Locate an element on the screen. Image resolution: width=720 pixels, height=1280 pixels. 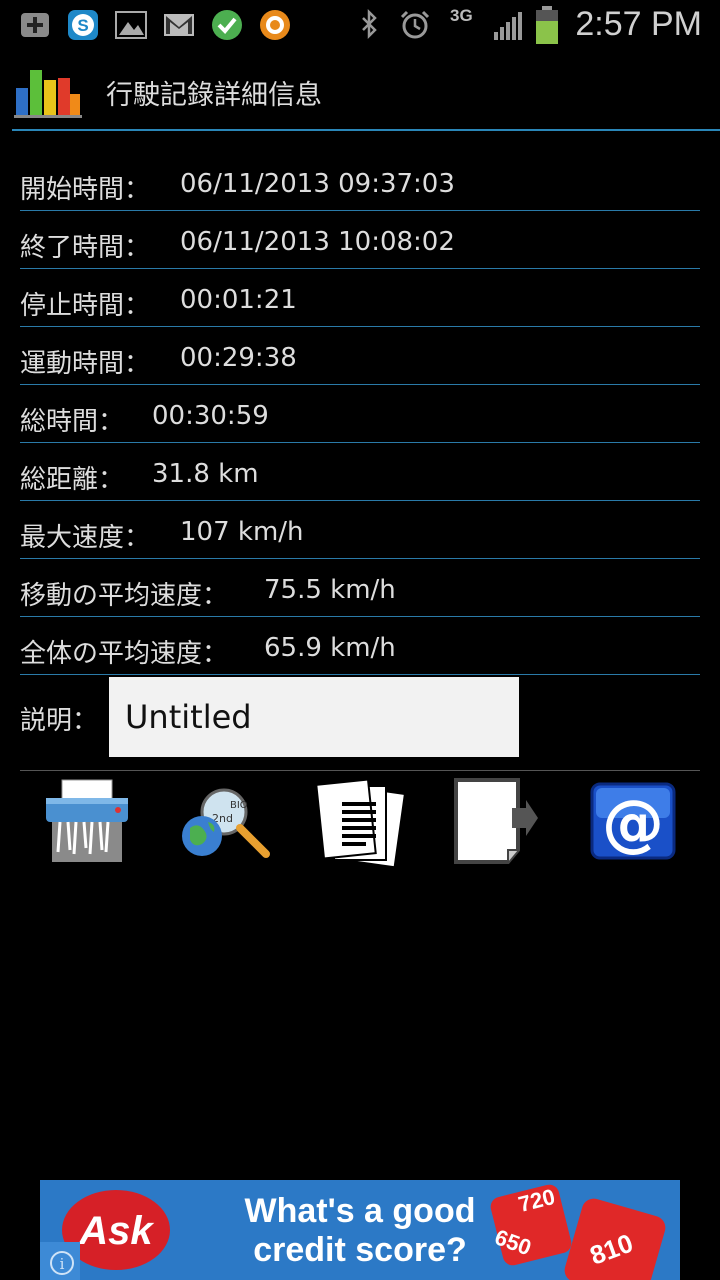
svg-text: S is located at coordinates (82, 25).